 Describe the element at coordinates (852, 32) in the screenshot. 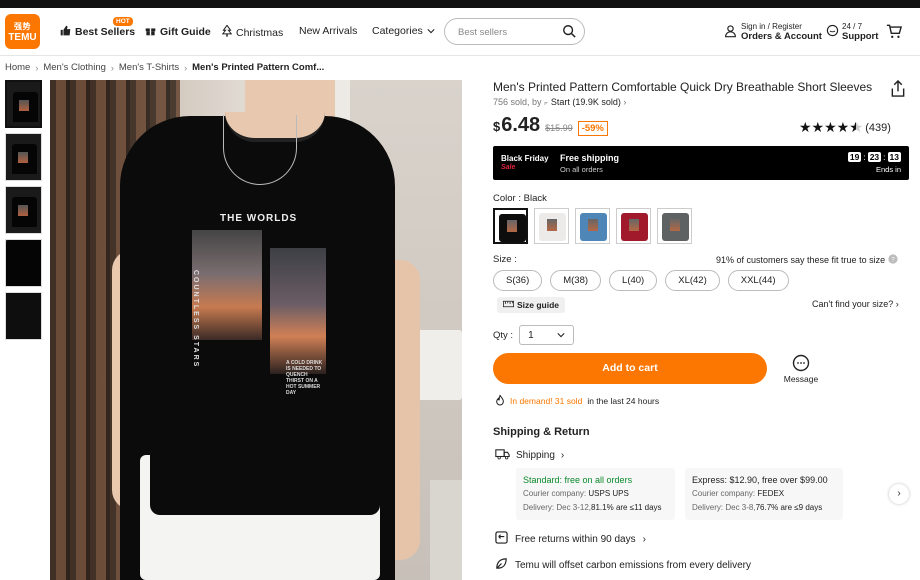

I see `support-link: 24 / 7 Support` at that location.